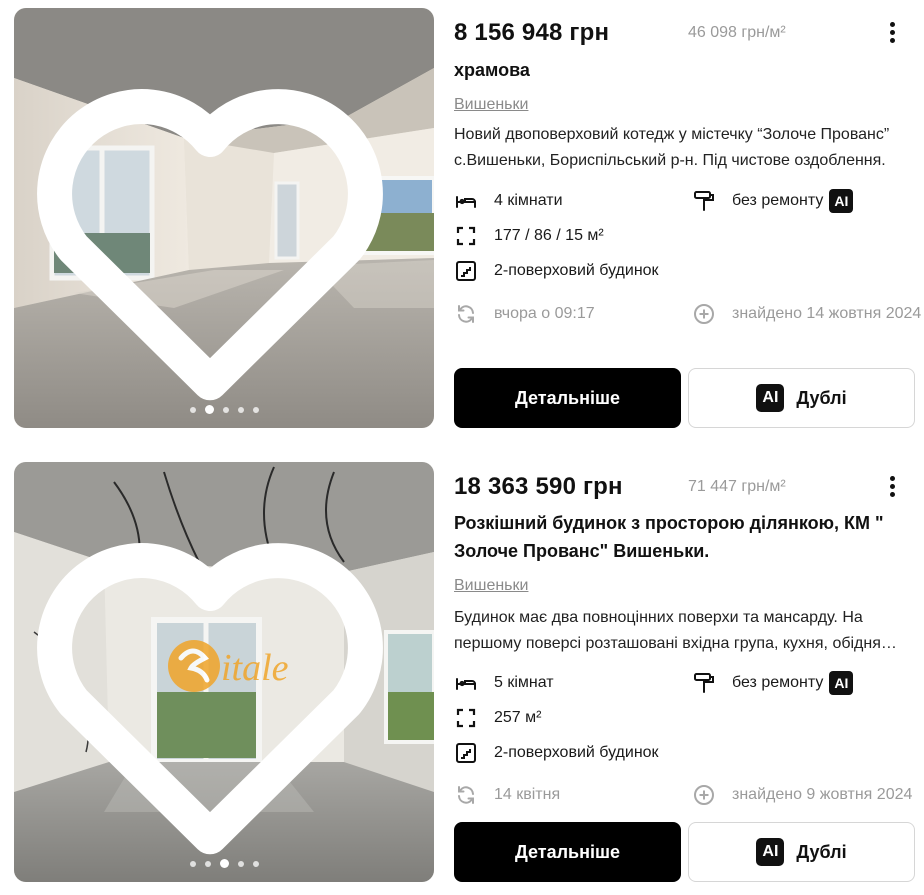 Image resolution: width=924 pixels, height=895 pixels. Describe the element at coordinates (518, 717) in the screenshot. I see `area-value: 257 м²` at that location.